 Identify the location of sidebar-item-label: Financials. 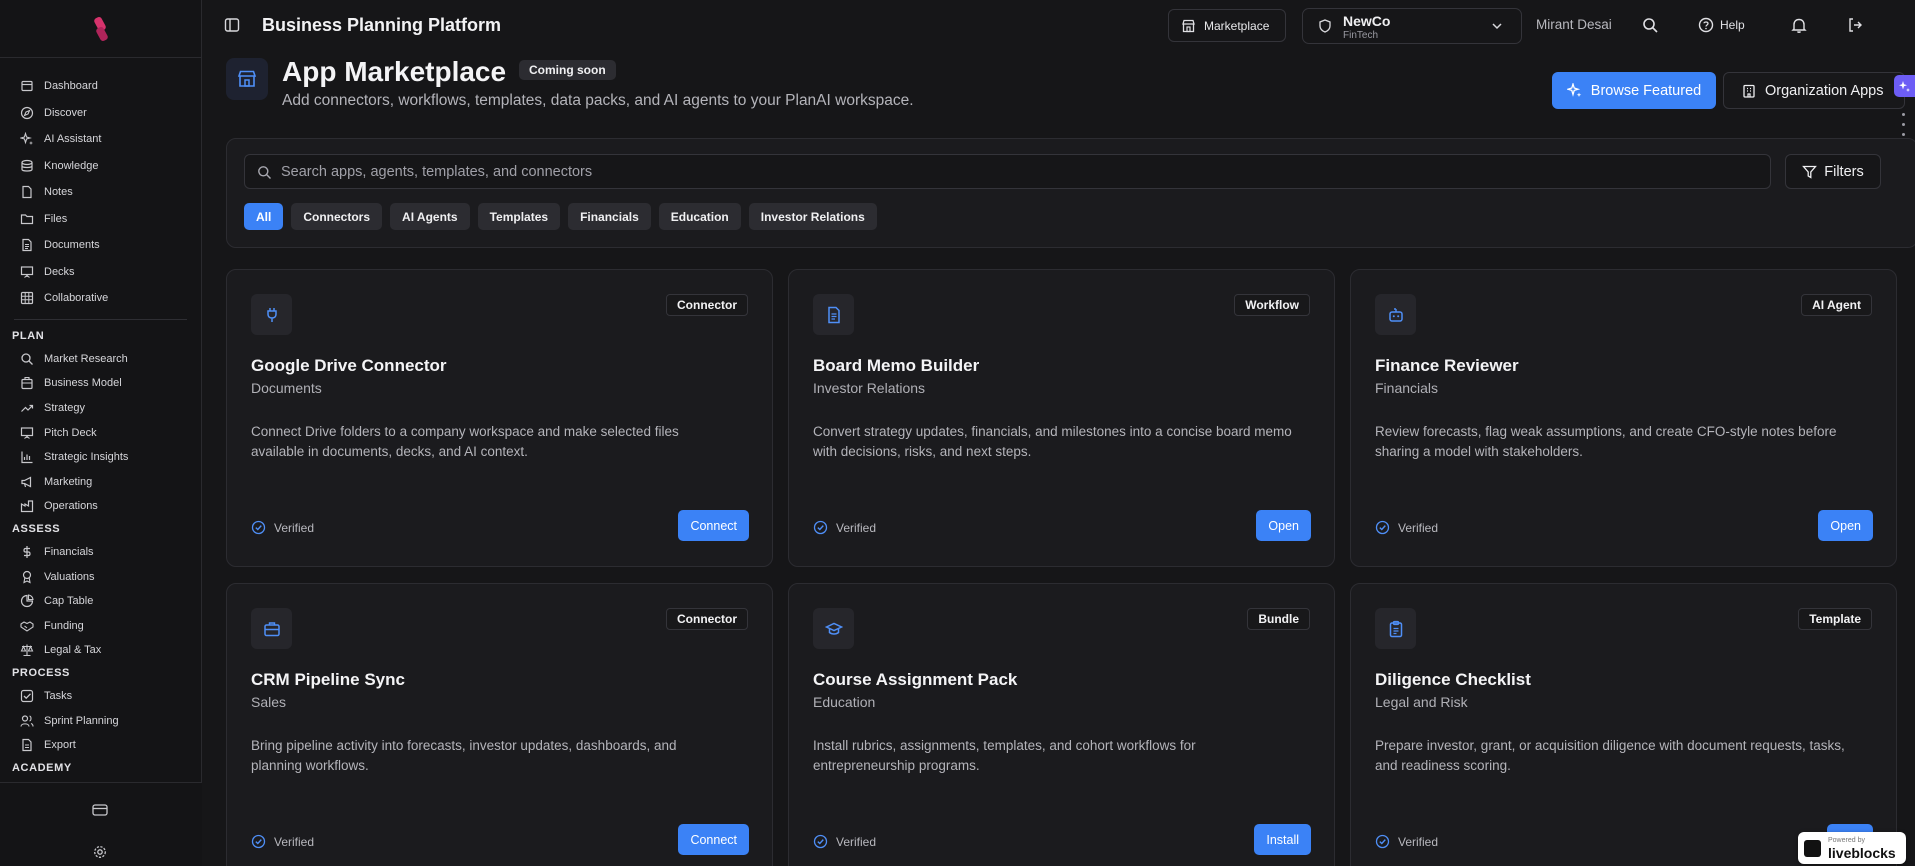
(69, 551).